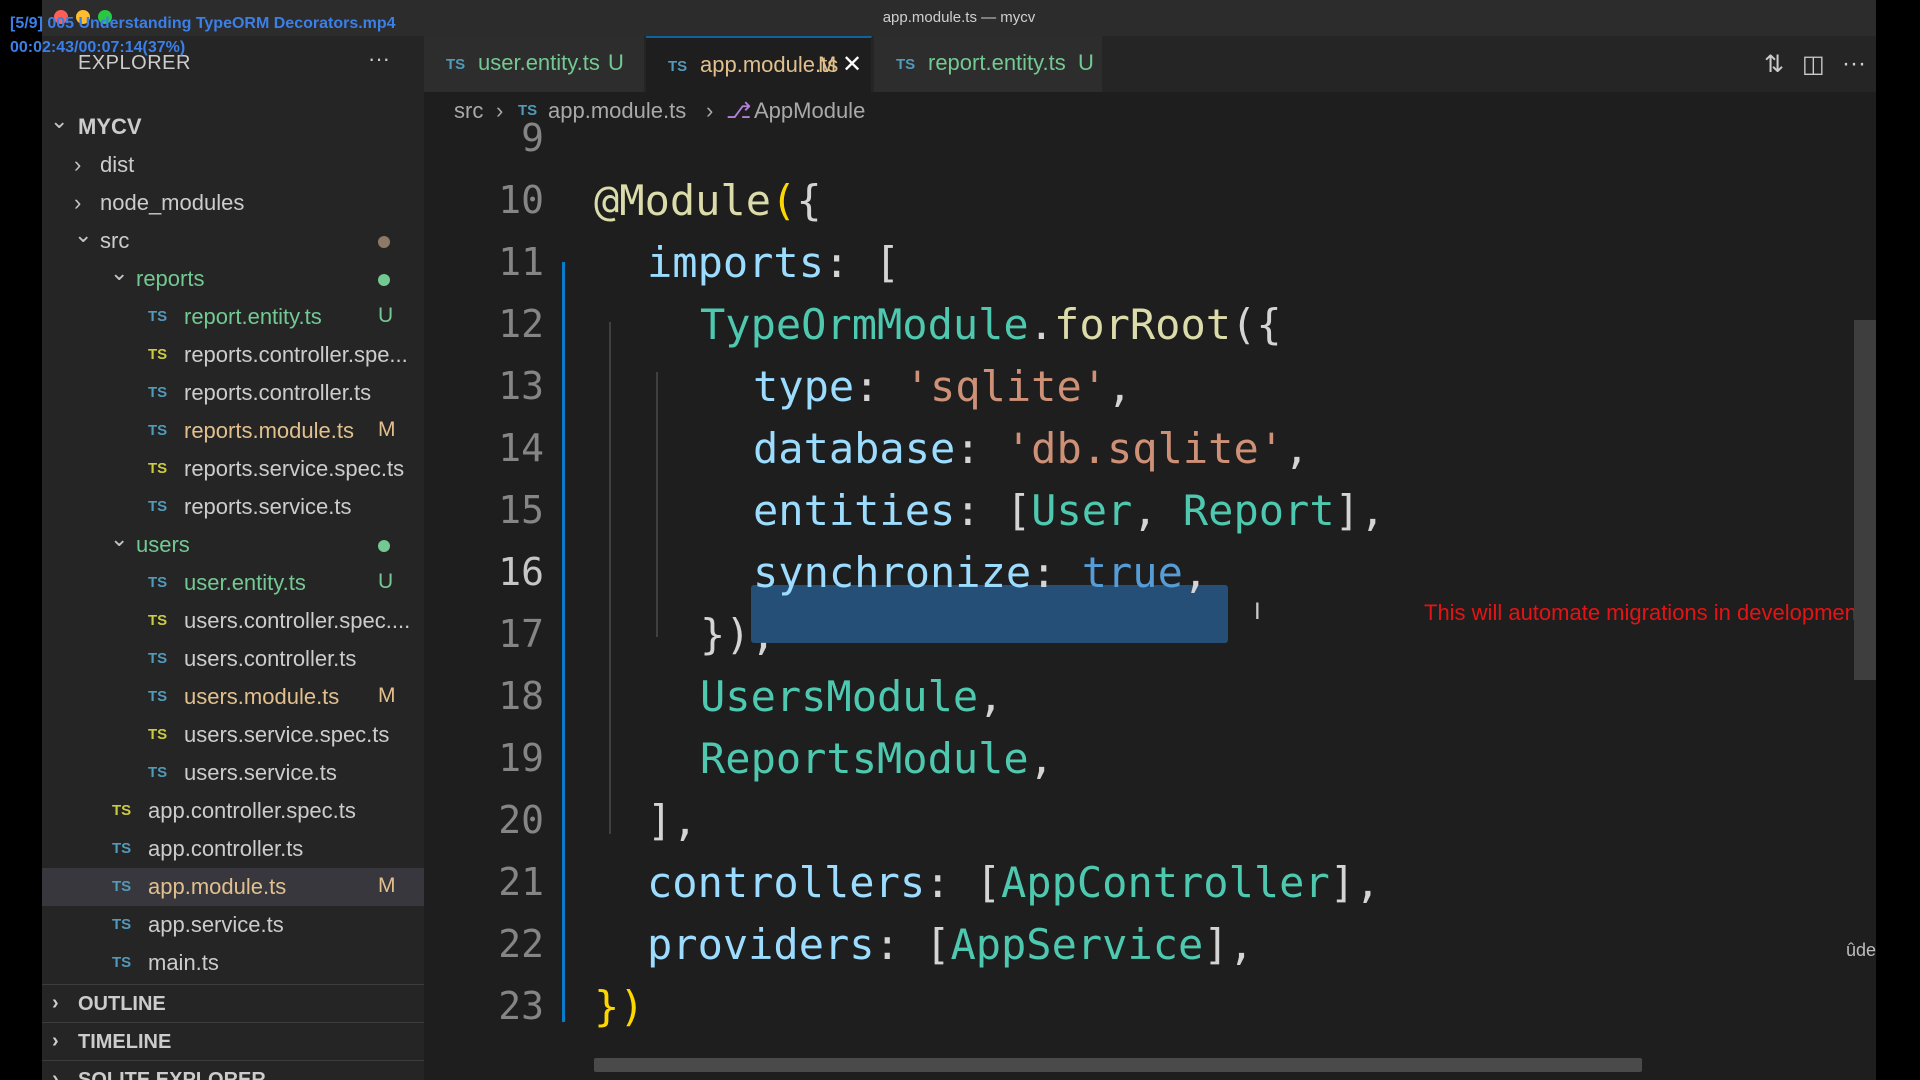 The height and width of the screenshot is (1080, 1920). What do you see at coordinates (759, 64) in the screenshot?
I see `tab-app-module-ts: TS app.module.ts M ✕` at bounding box center [759, 64].